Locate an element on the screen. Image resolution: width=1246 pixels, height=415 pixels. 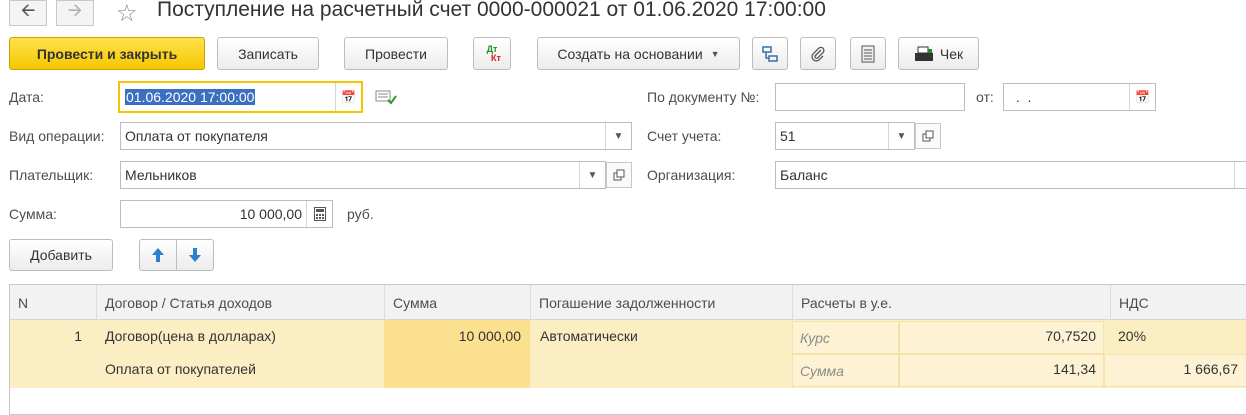
check-button: Чек is located at coordinates (938, 53).